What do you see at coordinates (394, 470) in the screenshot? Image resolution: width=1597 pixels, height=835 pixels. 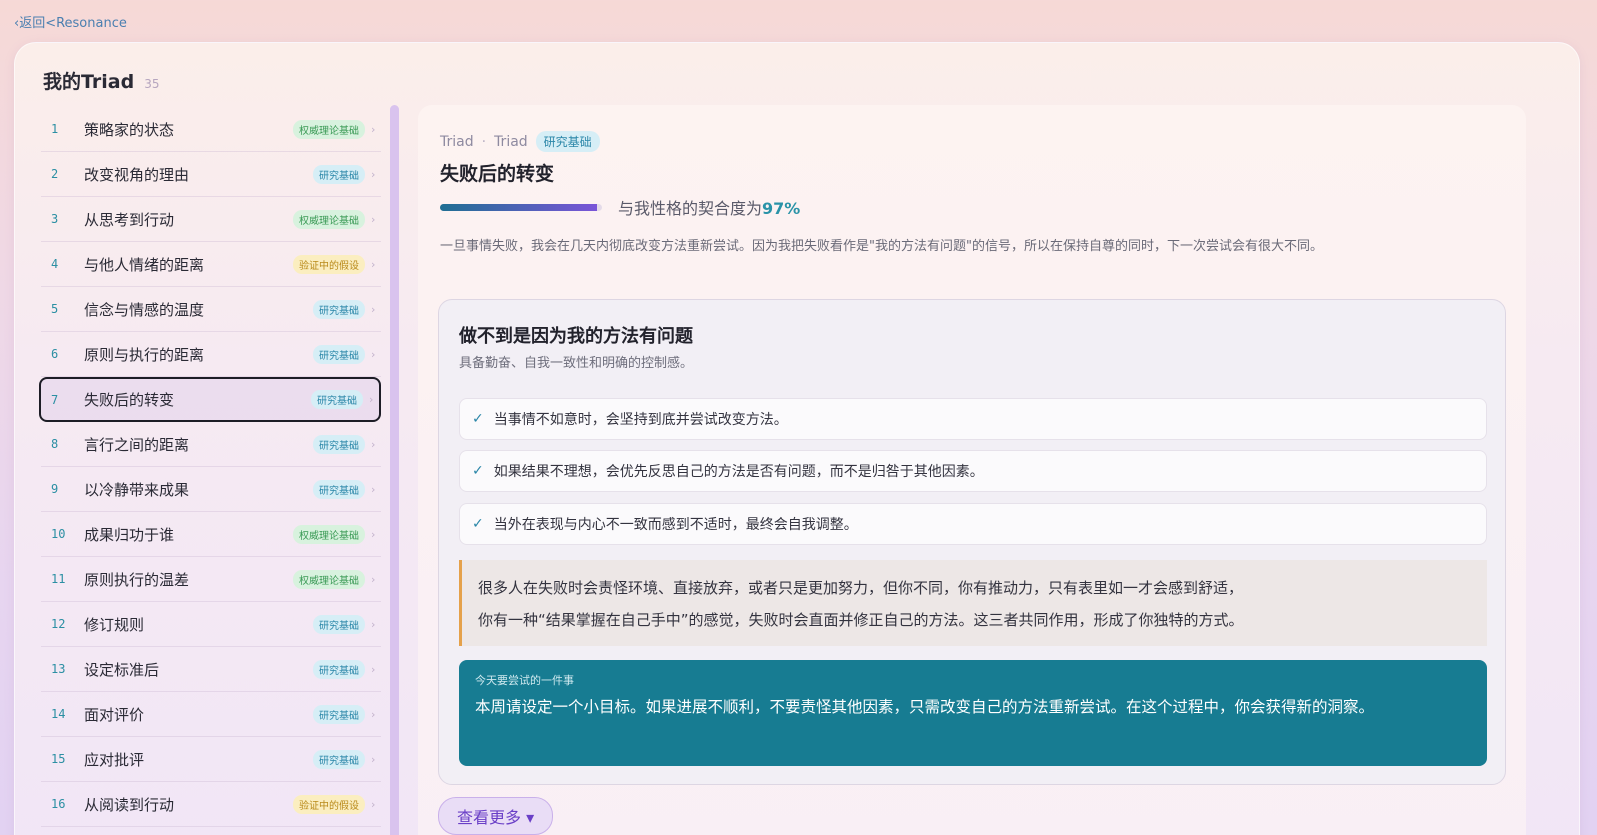 I see `sidebar-scrollbar` at bounding box center [394, 470].